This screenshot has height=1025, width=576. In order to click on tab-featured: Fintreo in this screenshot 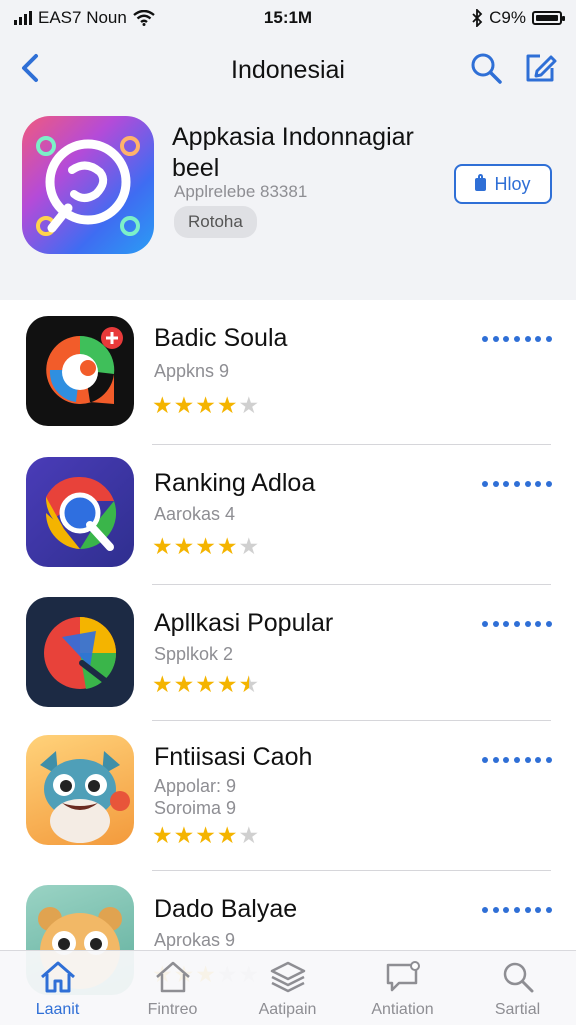, I will do `click(172, 988)`.